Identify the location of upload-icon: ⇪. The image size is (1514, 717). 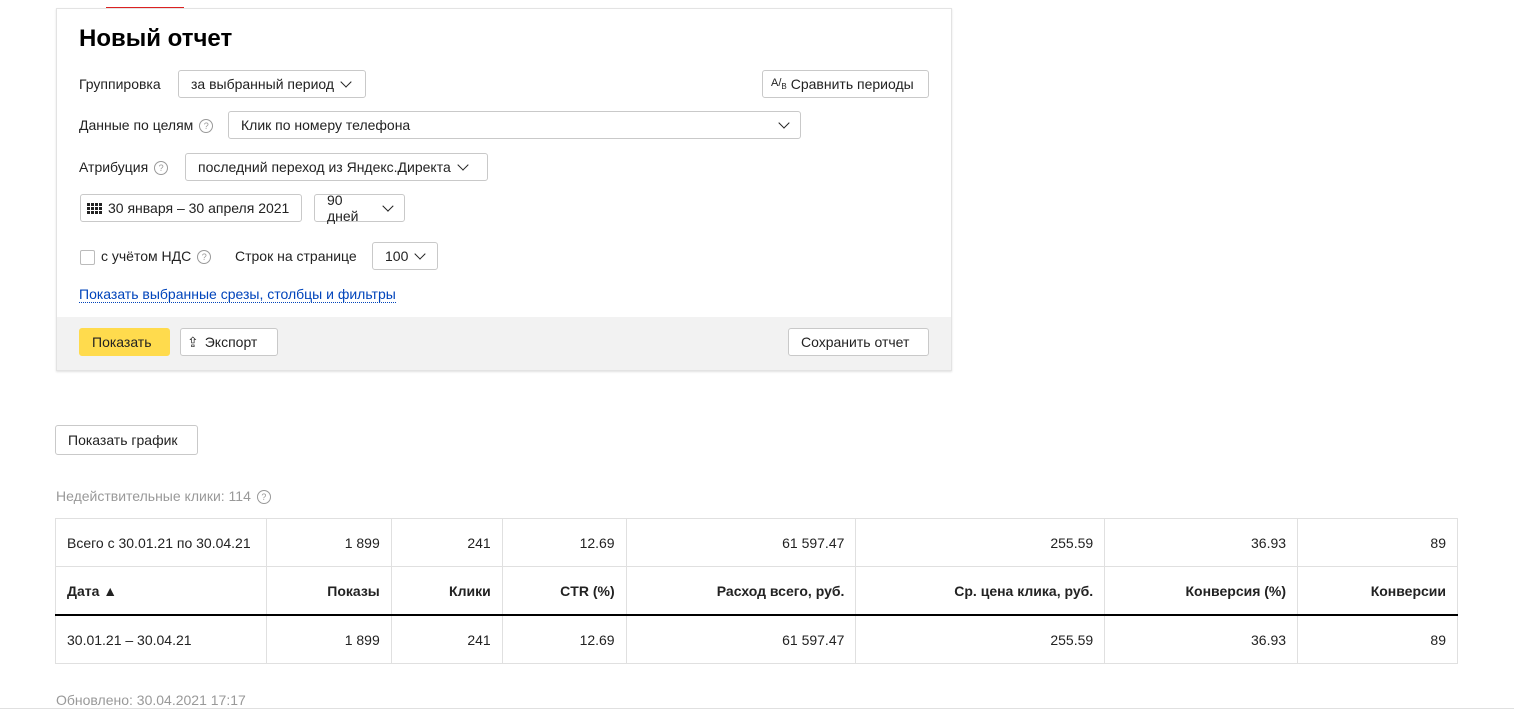
(193, 341).